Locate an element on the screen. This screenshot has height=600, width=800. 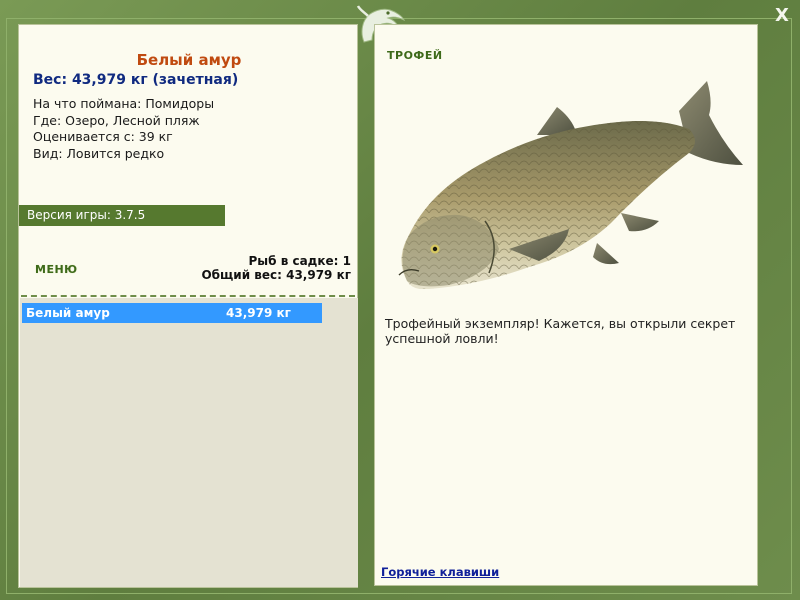
keepnet-summary: Рыб в садке: 1 Общий вес: 43,979 кг is located at coordinates (276, 268).